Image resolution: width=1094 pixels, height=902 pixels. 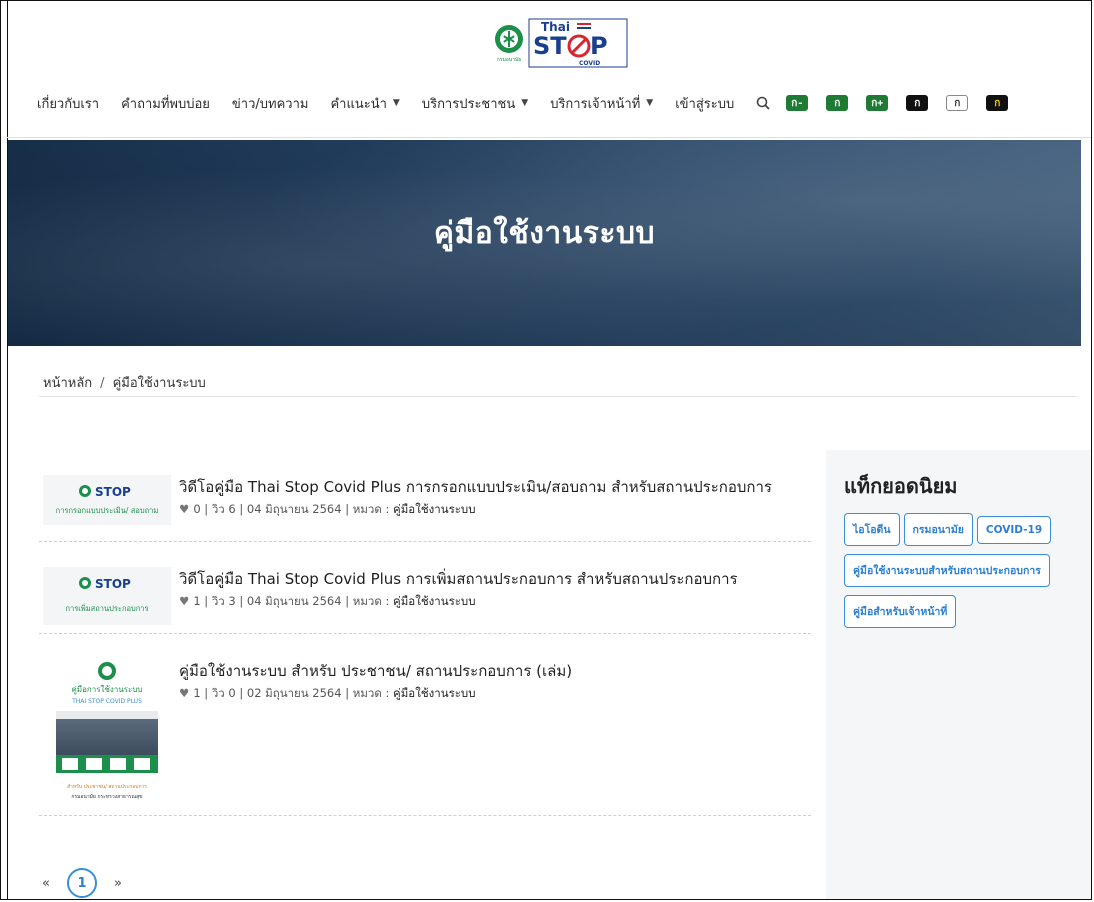 What do you see at coordinates (947, 570) in the screenshot?
I see `tag-link: คู่มือใช้งานระบบสำหรับสถานประกอบการ` at bounding box center [947, 570].